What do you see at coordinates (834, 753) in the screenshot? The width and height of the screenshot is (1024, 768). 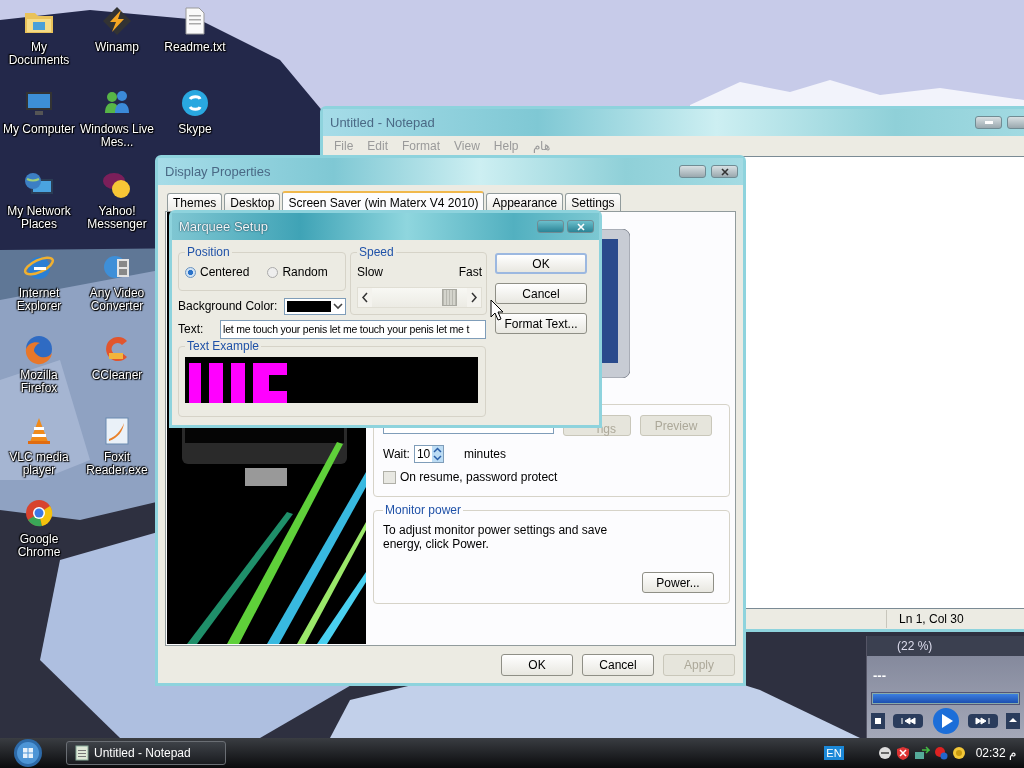 I see `language-indicator: EN` at bounding box center [834, 753].